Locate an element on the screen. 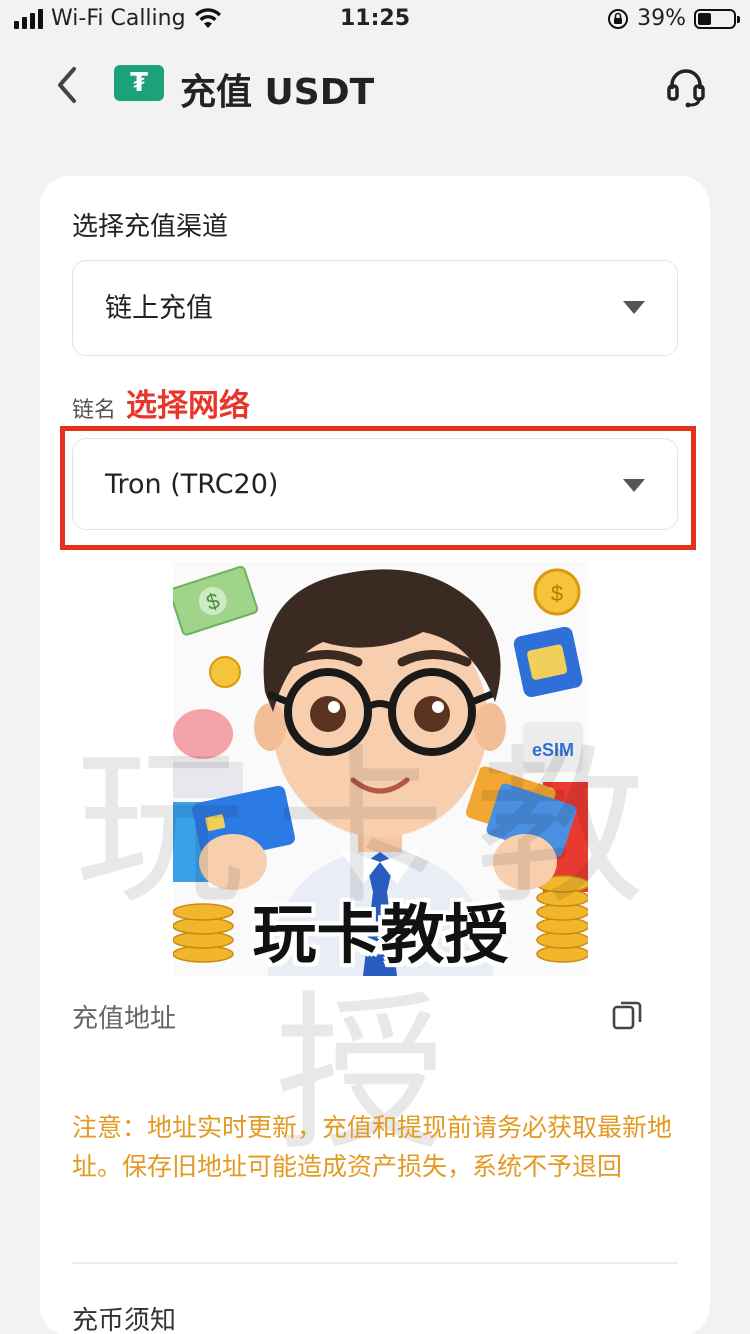 This screenshot has width=750, height=1334. back-icon is located at coordinates (68, 85).